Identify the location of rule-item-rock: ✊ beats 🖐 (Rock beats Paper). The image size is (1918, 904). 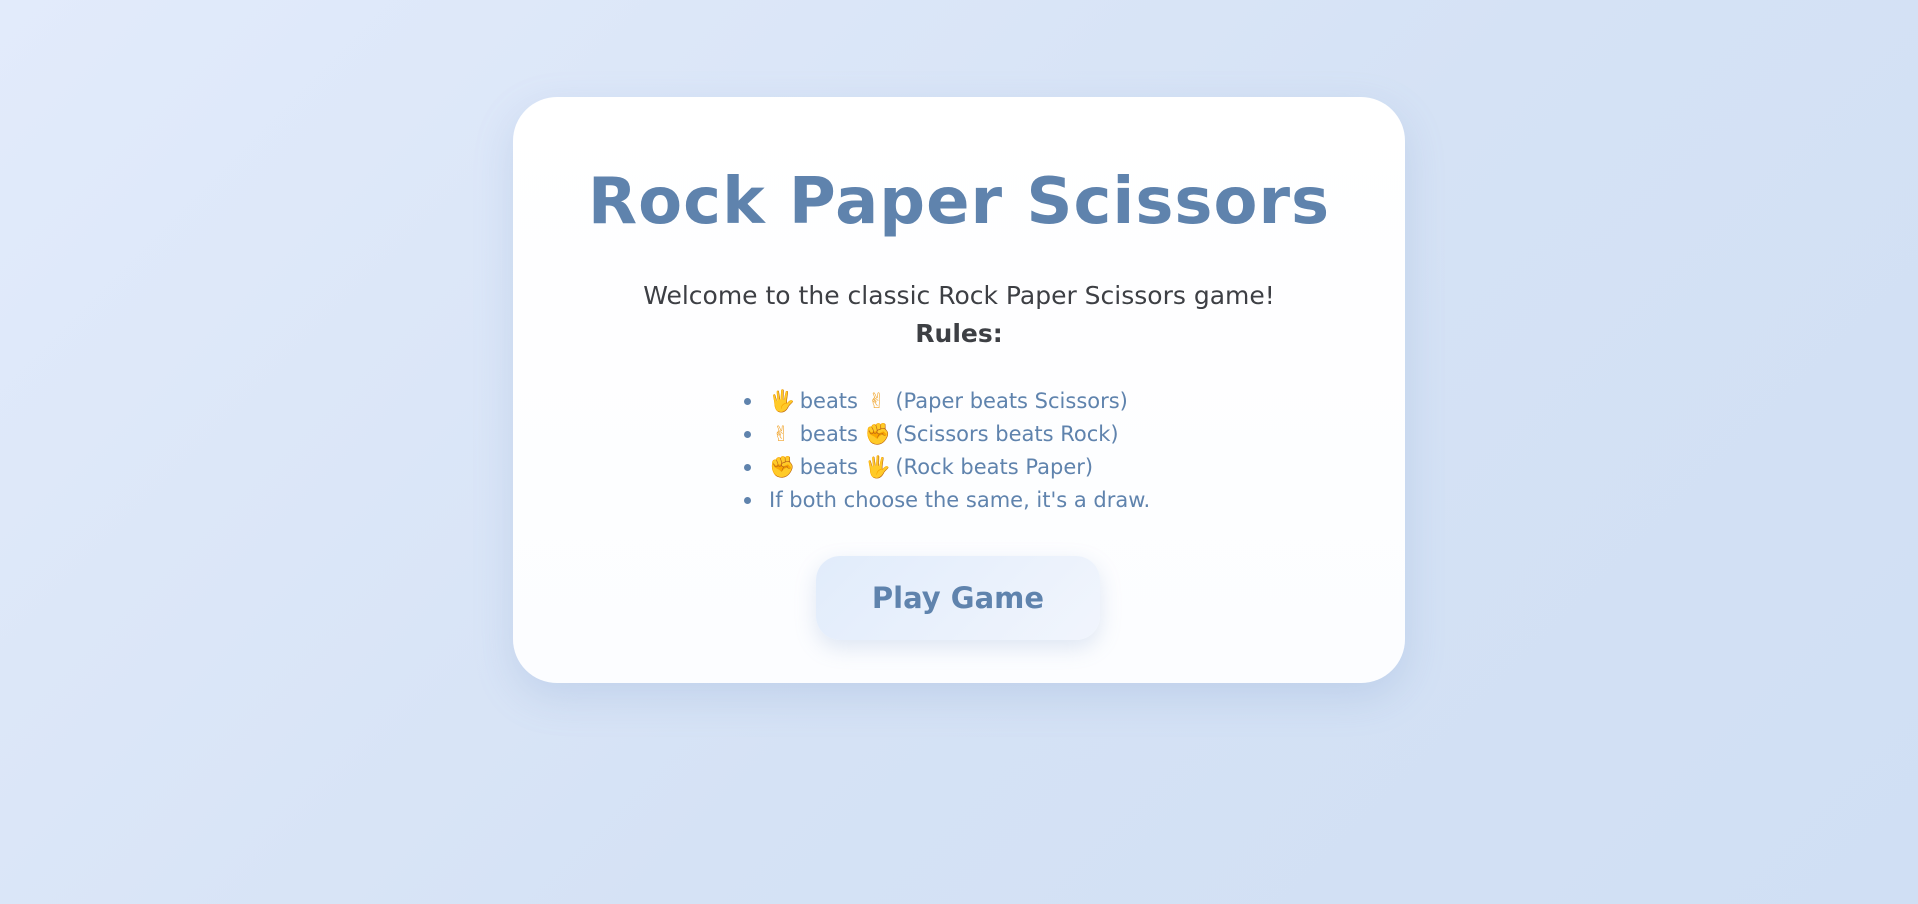
(947, 467).